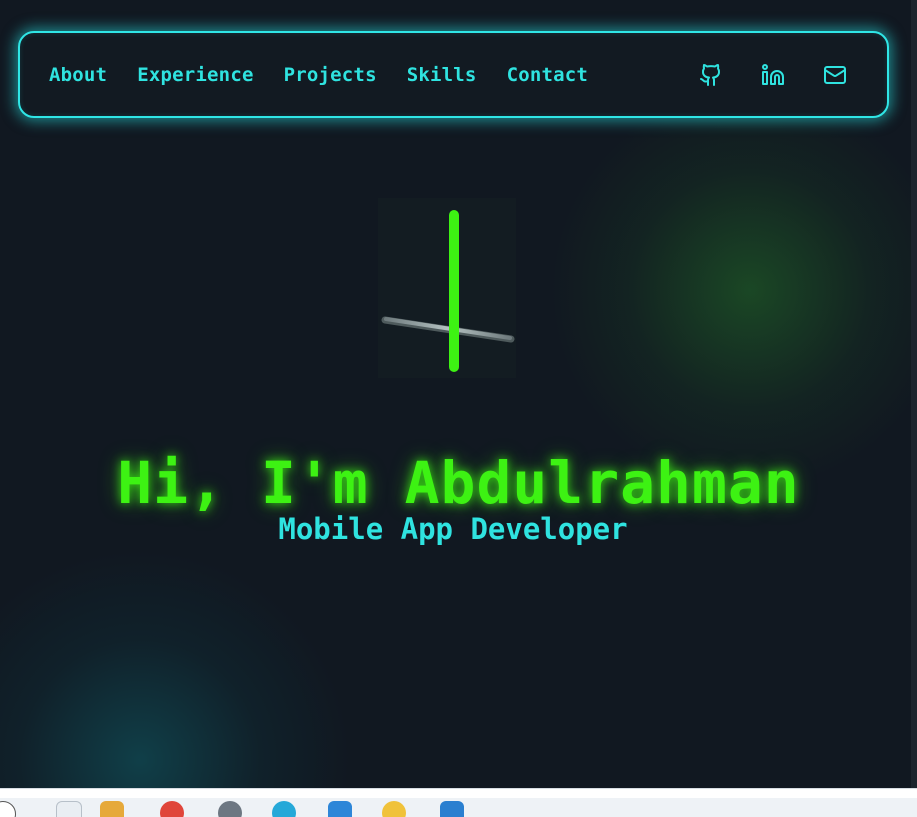 Image resolution: width=917 pixels, height=817 pixels. What do you see at coordinates (835, 75) in the screenshot?
I see `mail-icon` at bounding box center [835, 75].